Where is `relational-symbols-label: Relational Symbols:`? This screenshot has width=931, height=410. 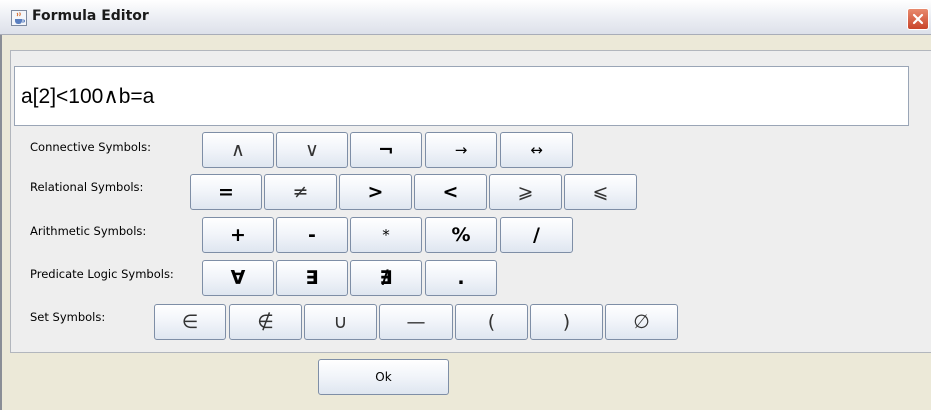 relational-symbols-label: Relational Symbols: is located at coordinates (87, 187).